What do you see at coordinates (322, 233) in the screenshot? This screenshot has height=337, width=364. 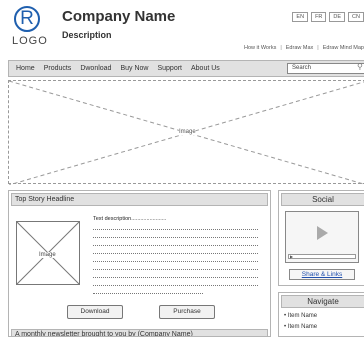 I see `play-icon` at bounding box center [322, 233].